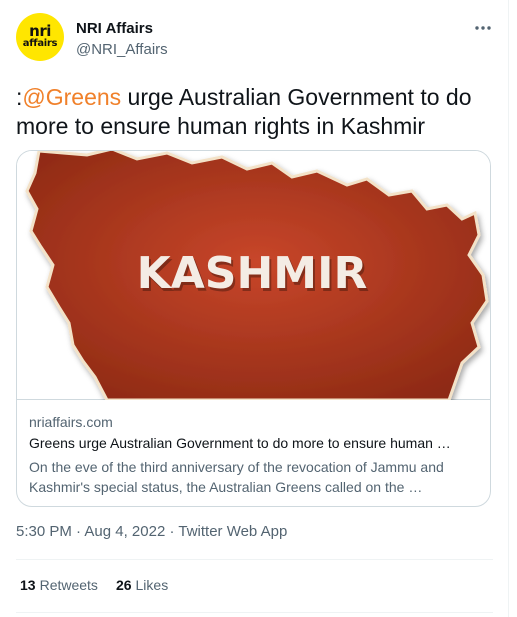 This screenshot has width=517, height=617. I want to click on engagement-stats: 13 Retweets 26 Likes, so click(94, 585).